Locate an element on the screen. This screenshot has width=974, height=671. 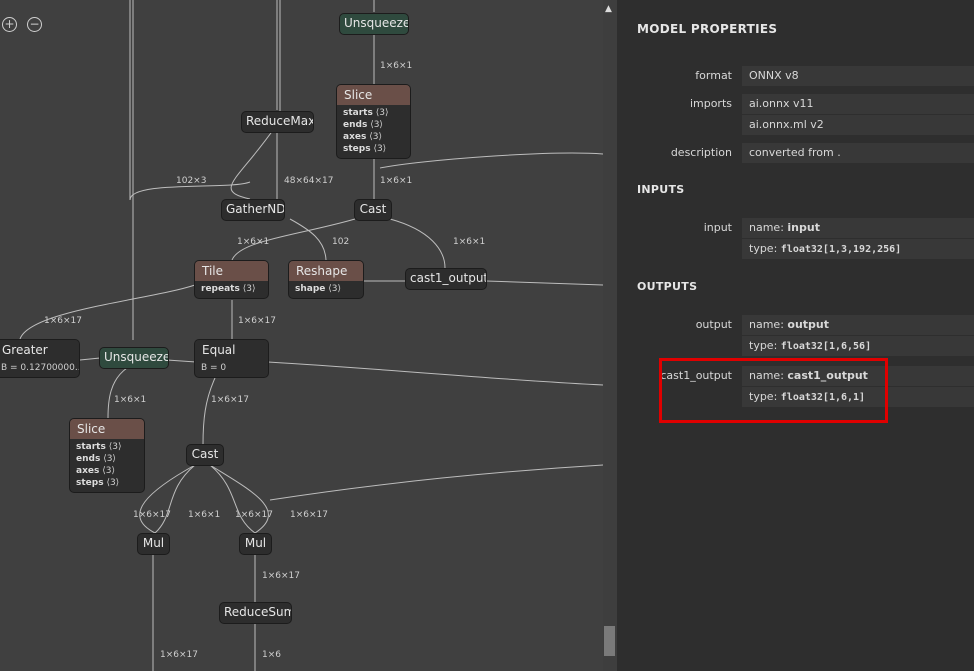
node-cast-bottom: Cast is located at coordinates (205, 455).